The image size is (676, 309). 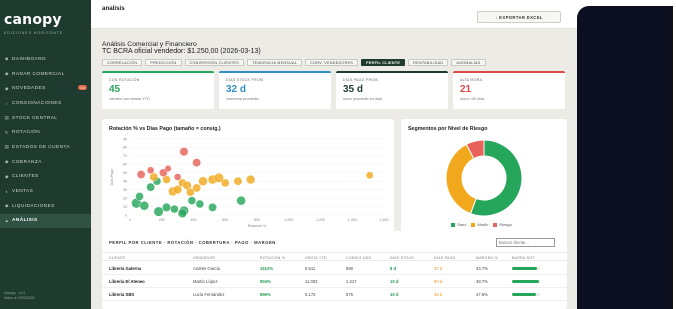 I want to click on kpi-description: cobertura promedio, so click(x=242, y=99).